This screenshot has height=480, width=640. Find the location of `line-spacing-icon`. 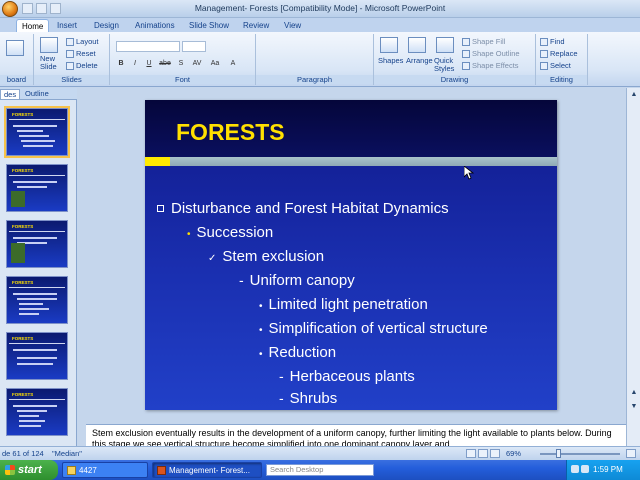

line-spacing-icon is located at coordinates (327, 46).